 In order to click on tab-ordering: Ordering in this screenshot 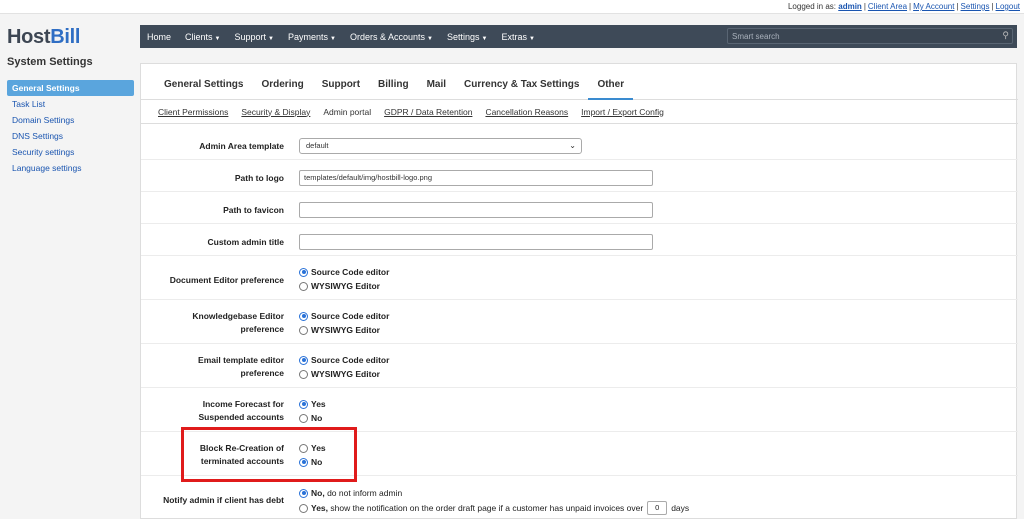, I will do `click(282, 82)`.